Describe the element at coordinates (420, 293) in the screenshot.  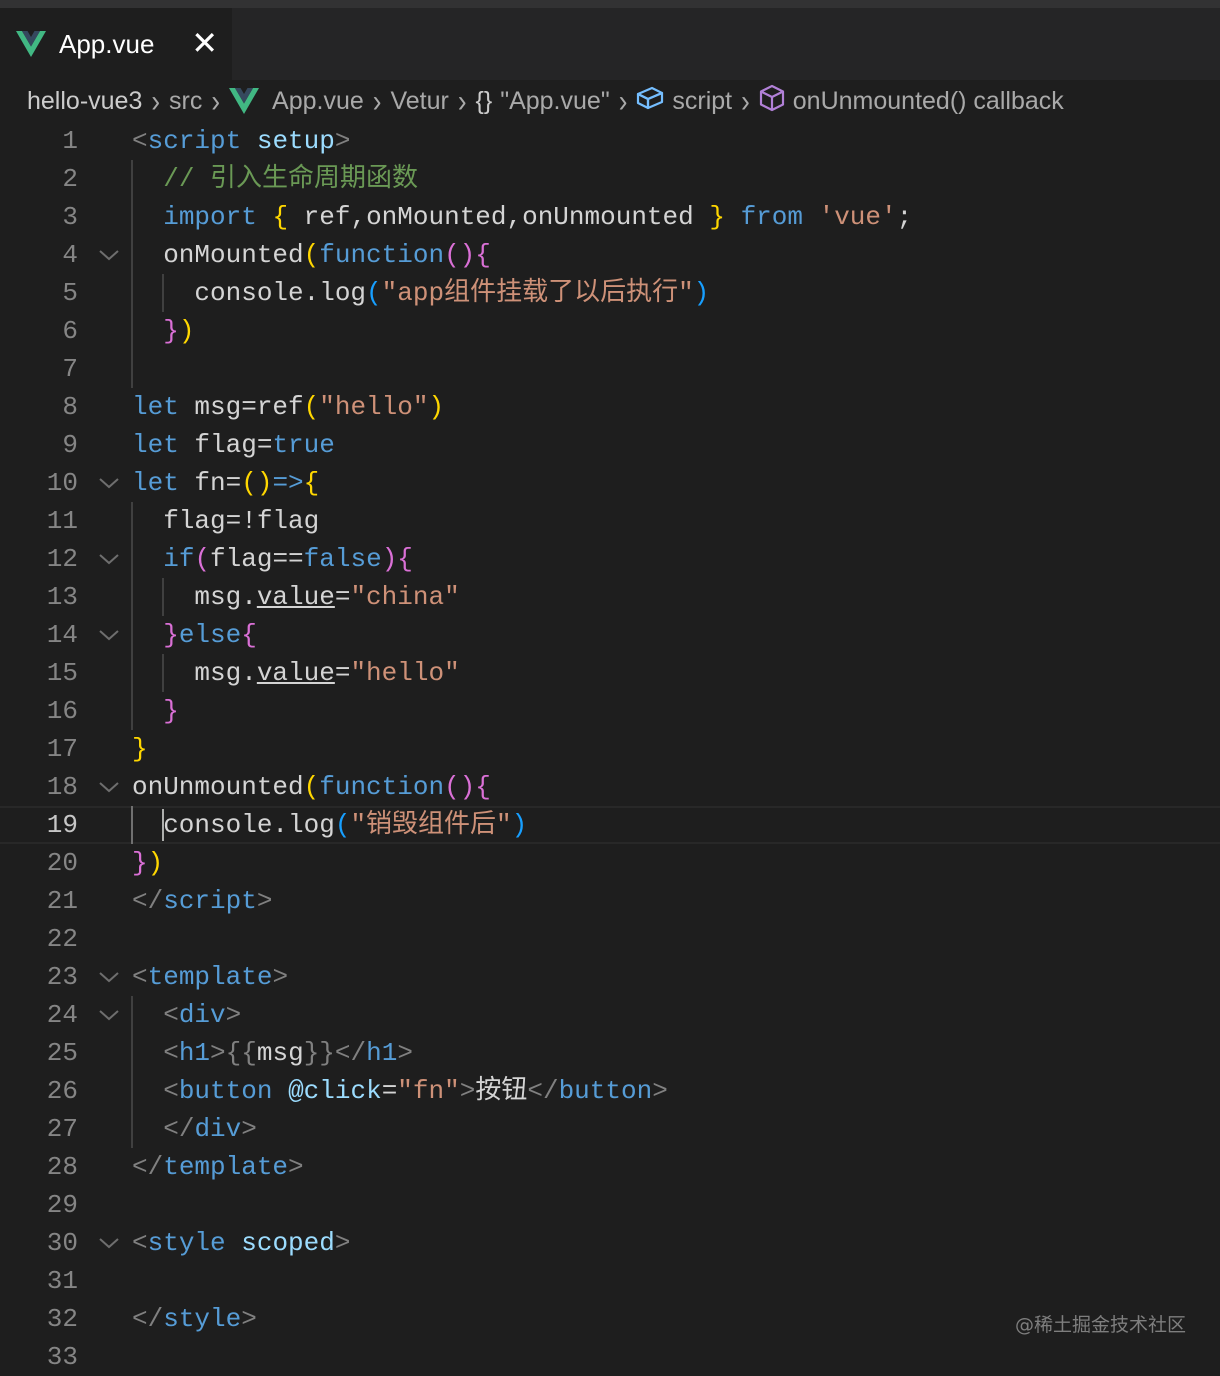
I see `line-code: console.log("app组件挂载了以后执行")` at that location.